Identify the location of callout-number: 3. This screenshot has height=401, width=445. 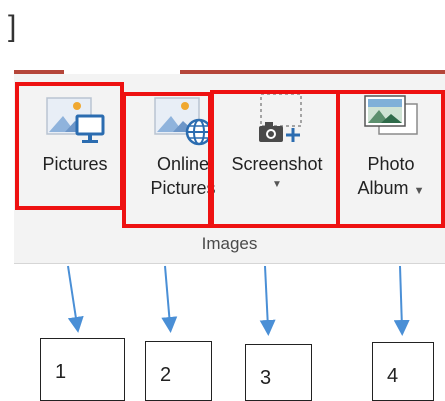
(266, 378).